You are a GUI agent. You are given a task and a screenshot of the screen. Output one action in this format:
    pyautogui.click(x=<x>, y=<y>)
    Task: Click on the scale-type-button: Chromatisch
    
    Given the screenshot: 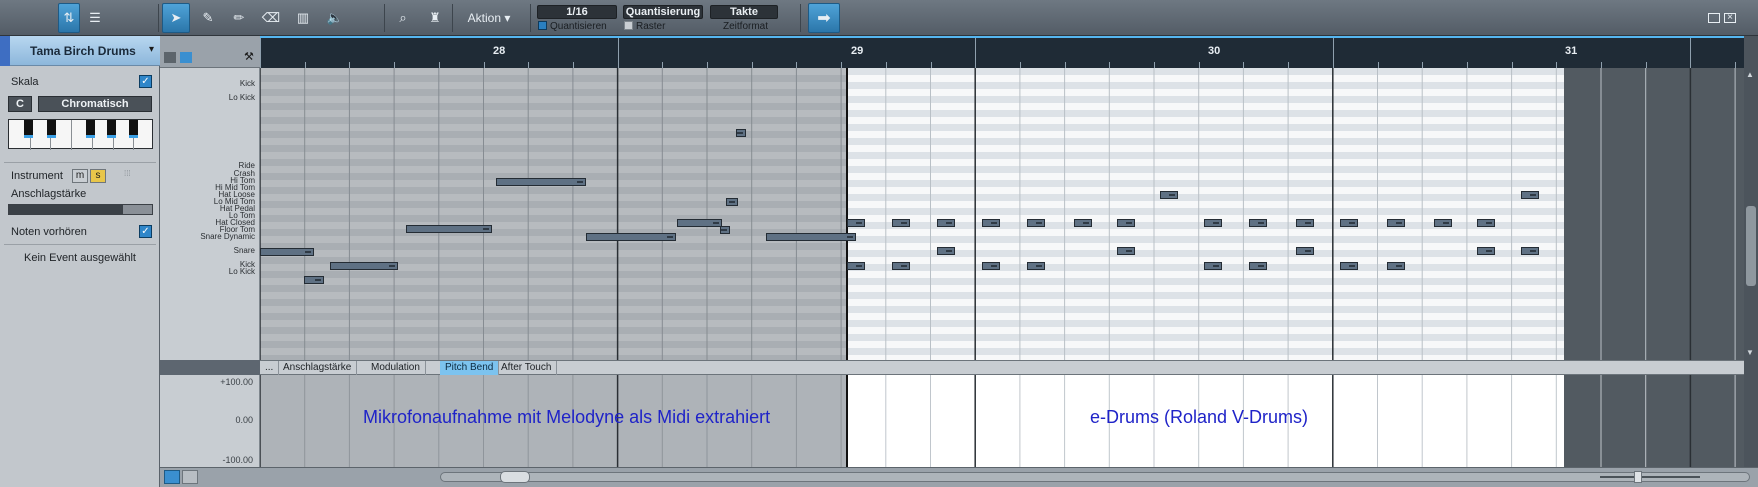 What is the action you would take?
    pyautogui.click(x=95, y=104)
    